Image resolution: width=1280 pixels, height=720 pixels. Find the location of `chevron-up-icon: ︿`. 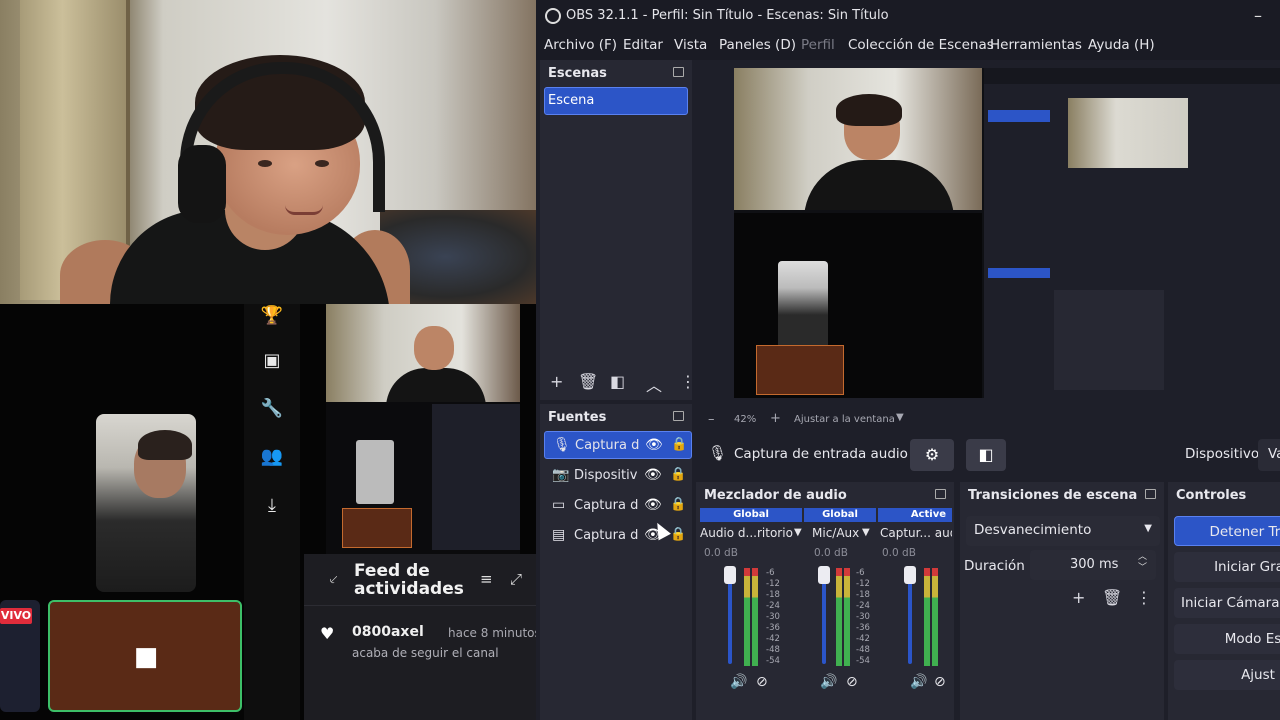

chevron-up-icon: ︿ is located at coordinates (654, 384).